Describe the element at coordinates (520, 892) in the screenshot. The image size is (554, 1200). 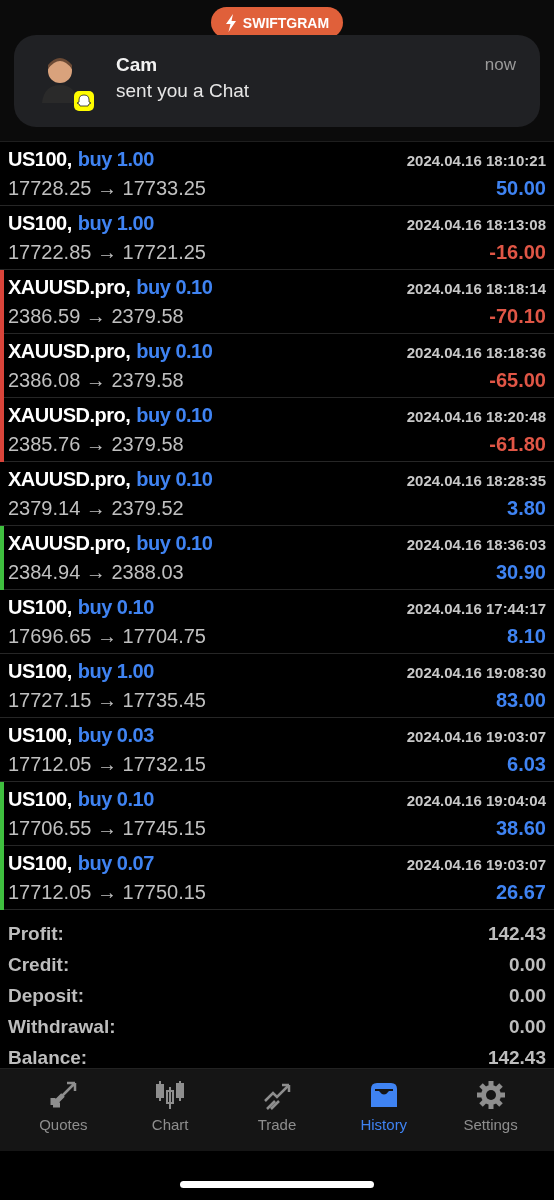
I see `profit-value: 26.67` at that location.